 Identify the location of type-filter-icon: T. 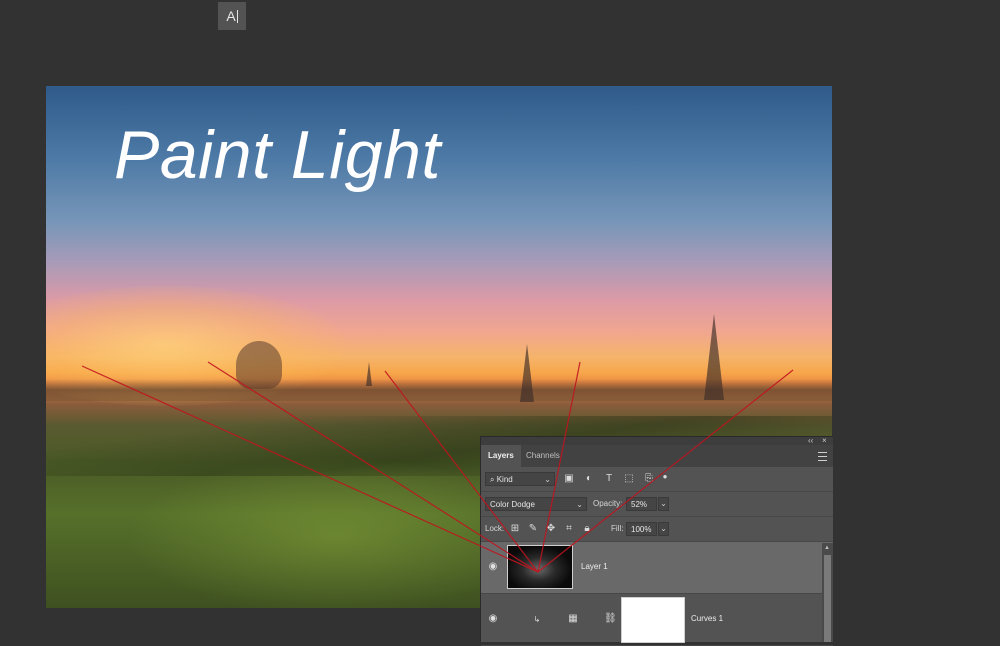
(609, 479).